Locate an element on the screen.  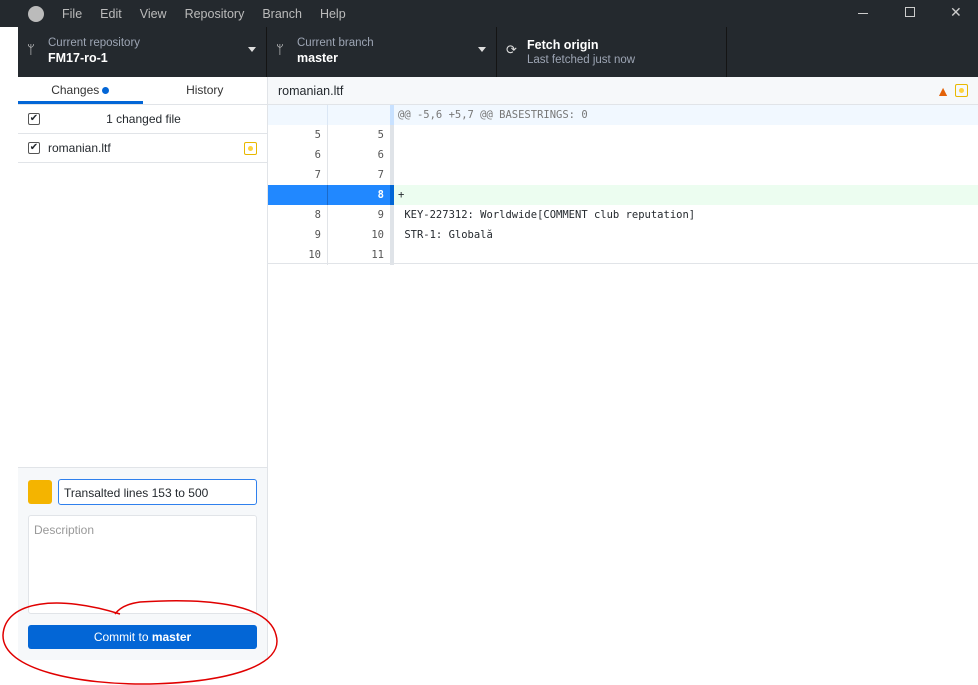
diff-line: 9 10 STR-1: Globală is located at coordinates (623, 235).